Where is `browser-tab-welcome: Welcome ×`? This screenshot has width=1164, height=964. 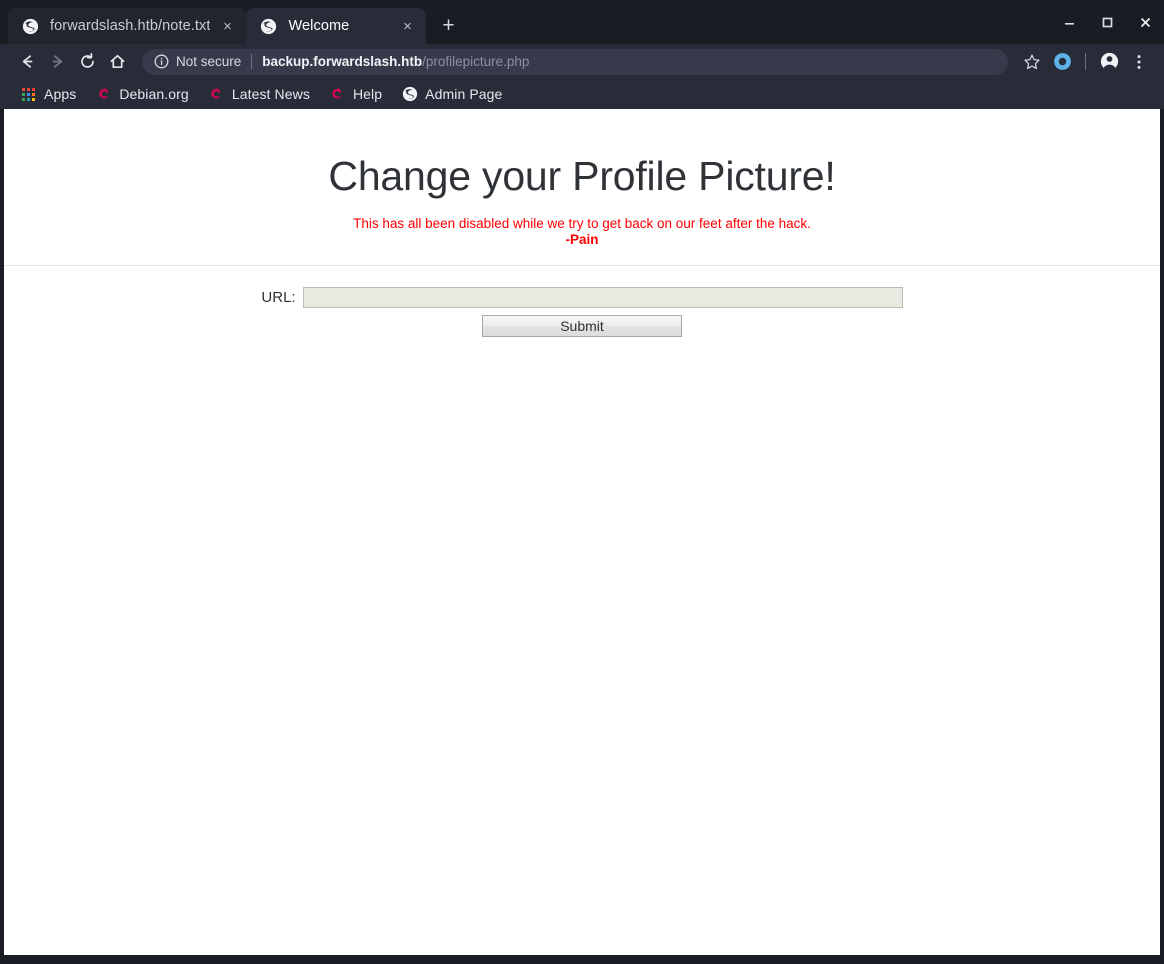 browser-tab-welcome: Welcome × is located at coordinates (336, 26).